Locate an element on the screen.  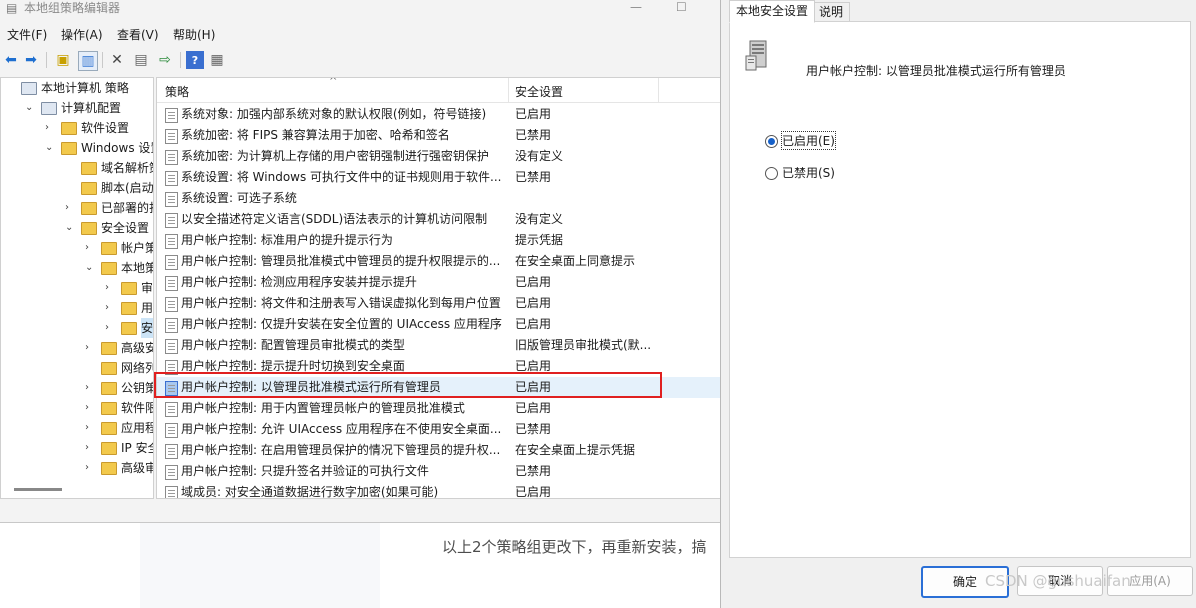
menu-view: 查看(V) is located at coordinates (138, 34).